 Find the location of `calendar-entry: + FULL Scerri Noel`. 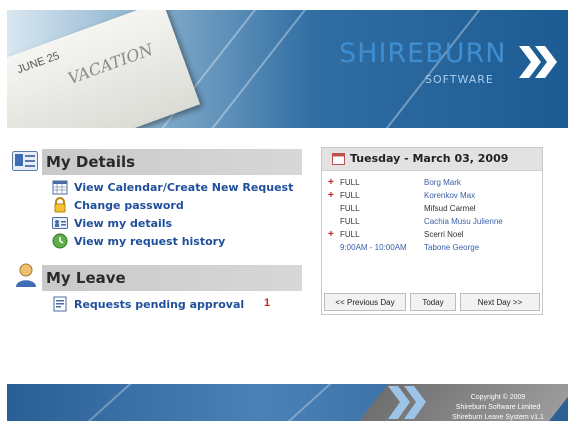

calendar-entry: + FULL Scerri Noel is located at coordinates (433, 234).